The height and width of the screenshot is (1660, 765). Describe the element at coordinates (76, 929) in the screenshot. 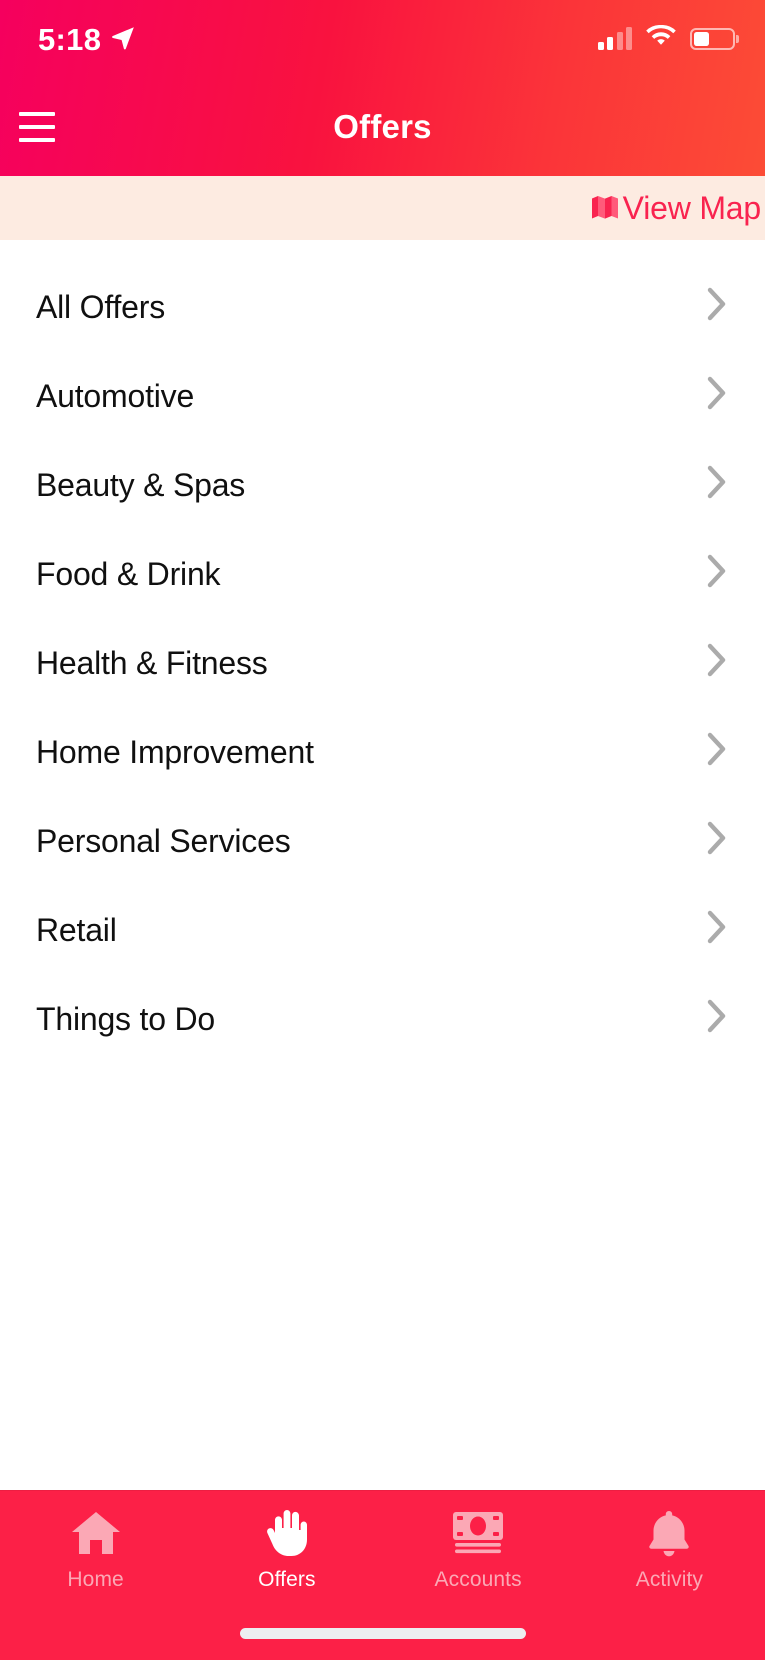

I see `list-item-label: Retail` at that location.